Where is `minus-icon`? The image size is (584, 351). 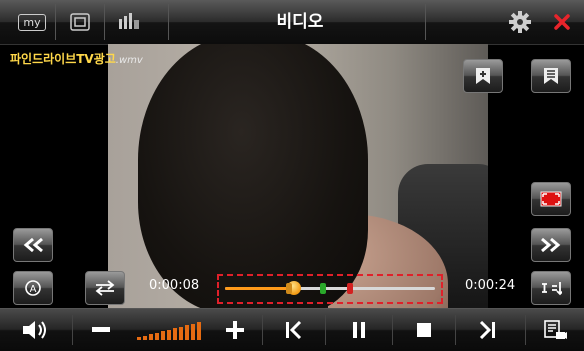
minus-icon is located at coordinates (101, 329).